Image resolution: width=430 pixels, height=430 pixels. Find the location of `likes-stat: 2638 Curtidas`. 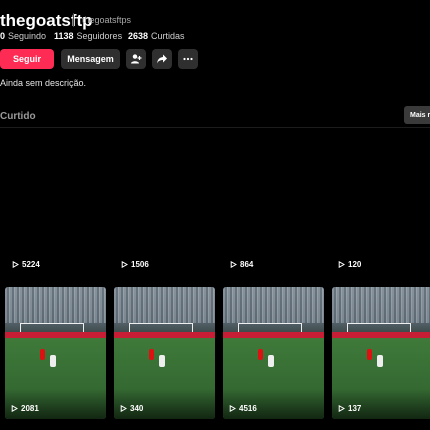

likes-stat: 2638 Curtidas is located at coordinates (156, 36).